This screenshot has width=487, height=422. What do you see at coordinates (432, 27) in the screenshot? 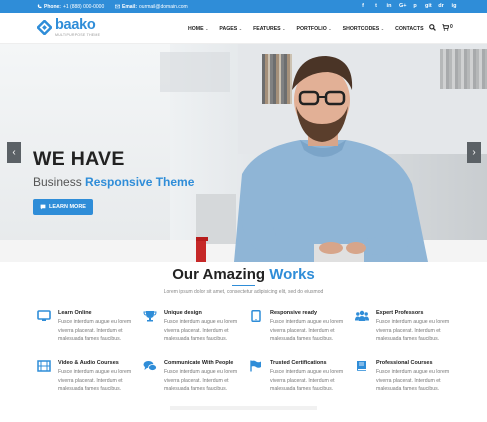
I see `search-icon` at bounding box center [432, 27].